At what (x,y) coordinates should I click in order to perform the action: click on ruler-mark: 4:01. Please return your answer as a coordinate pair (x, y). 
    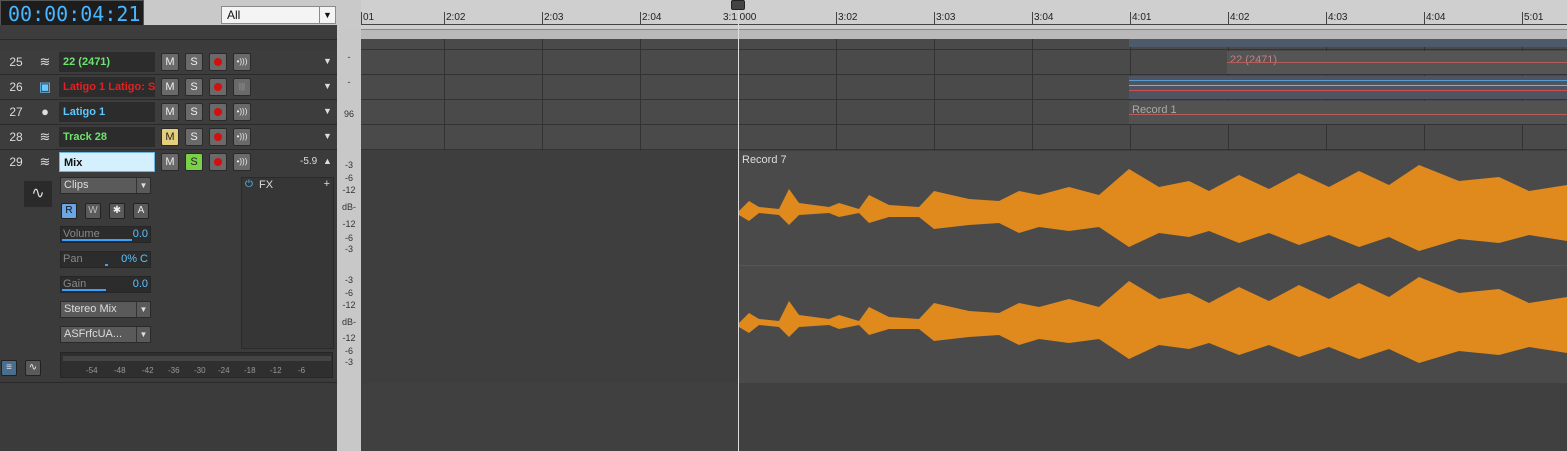
    Looking at the image, I should click on (1142, 17).